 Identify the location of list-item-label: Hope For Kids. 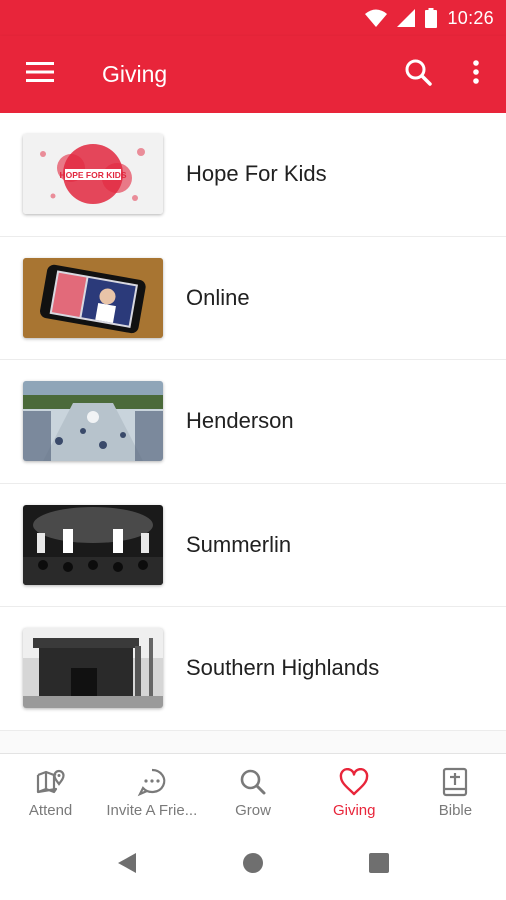
(256, 174).